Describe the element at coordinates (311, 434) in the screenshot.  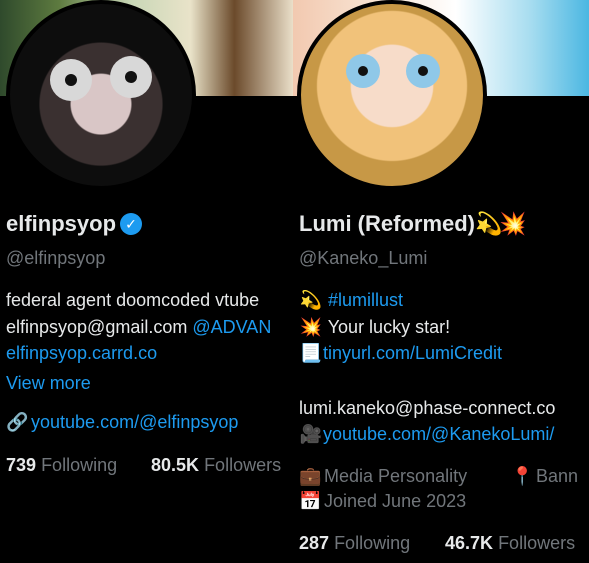
I see `movie-camera-emoji-icon: 🎥` at that location.